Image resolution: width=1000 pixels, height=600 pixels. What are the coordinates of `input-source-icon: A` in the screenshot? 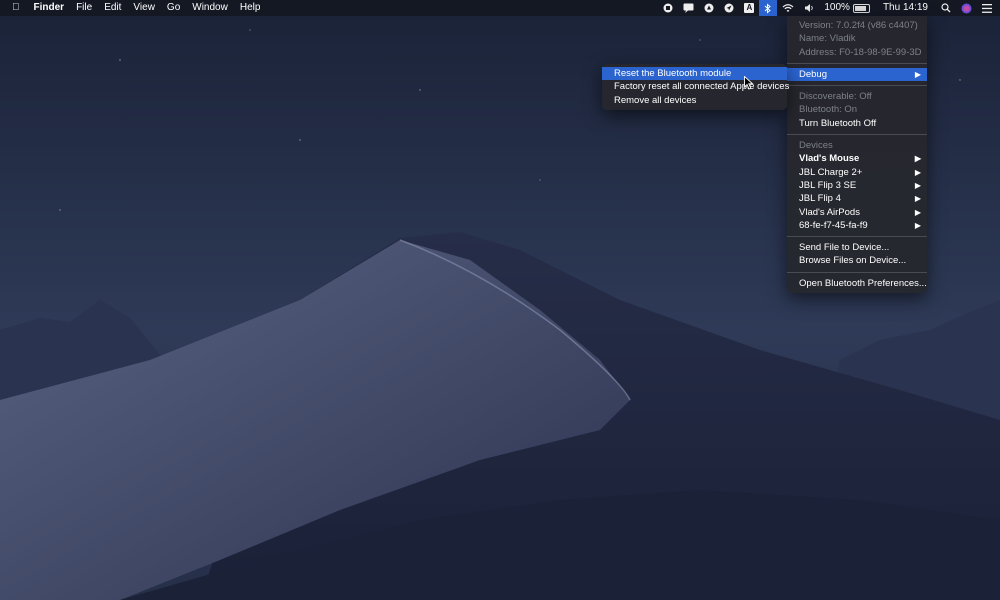 It's located at (749, 8).